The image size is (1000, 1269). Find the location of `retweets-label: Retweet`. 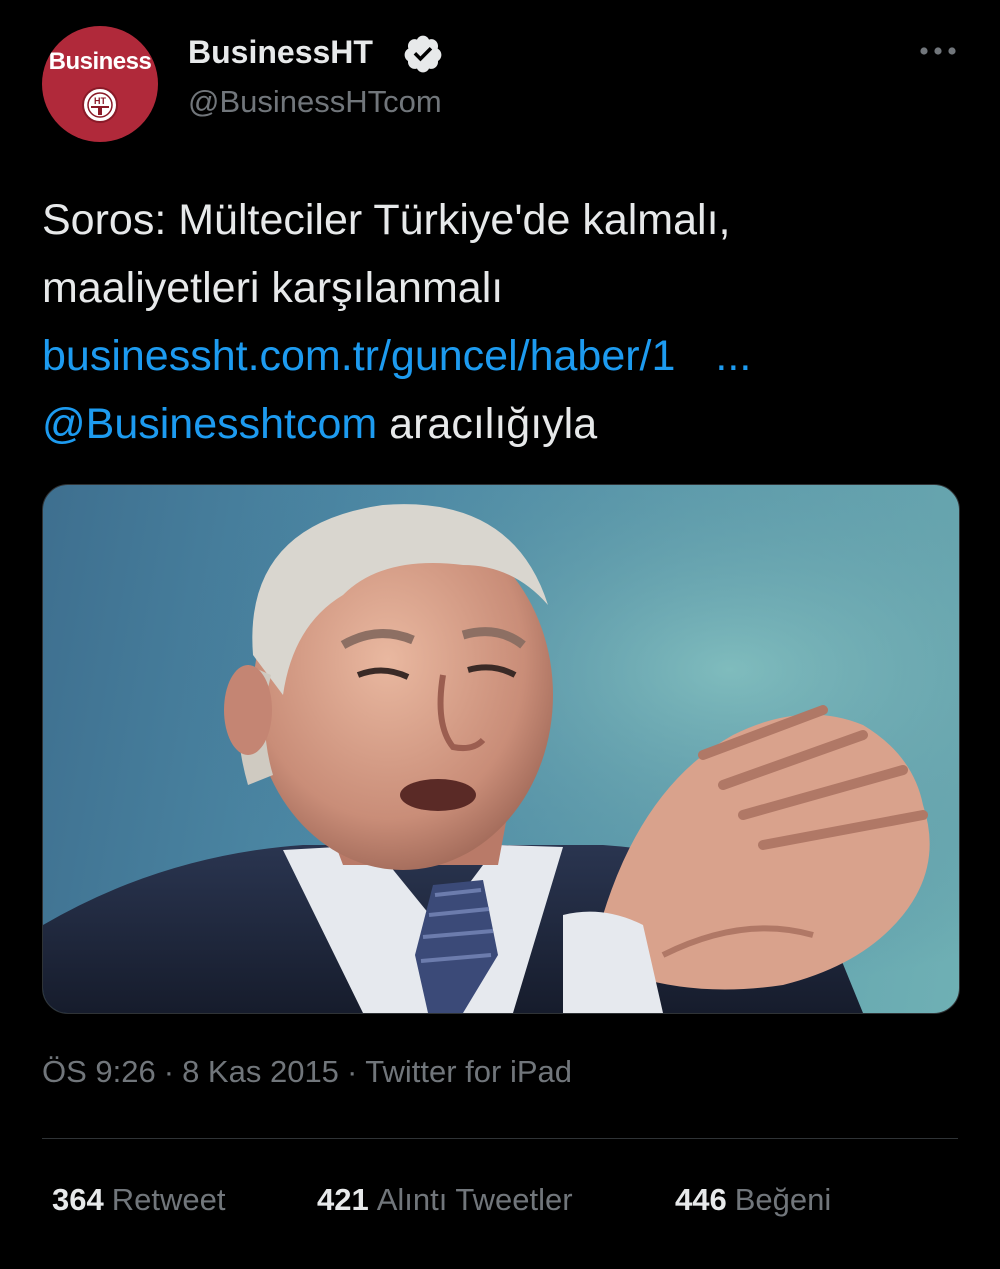

retweets-label: Retweet is located at coordinates (168, 1199).